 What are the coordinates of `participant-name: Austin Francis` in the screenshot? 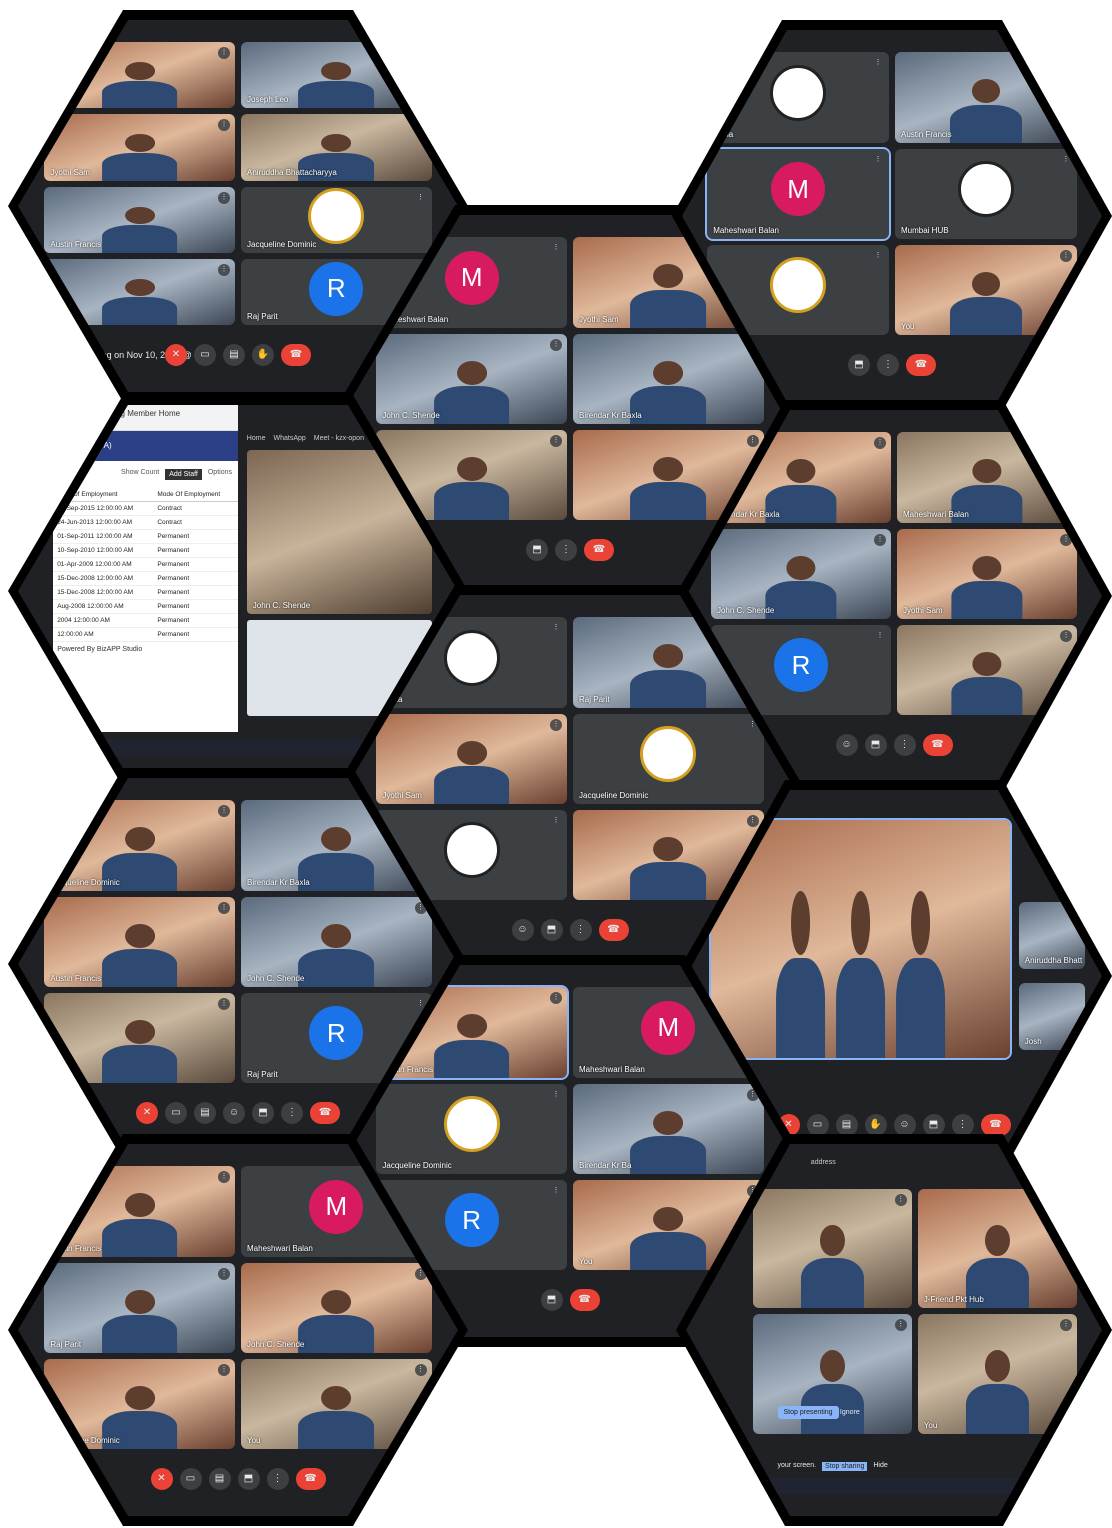 It's located at (926, 134).